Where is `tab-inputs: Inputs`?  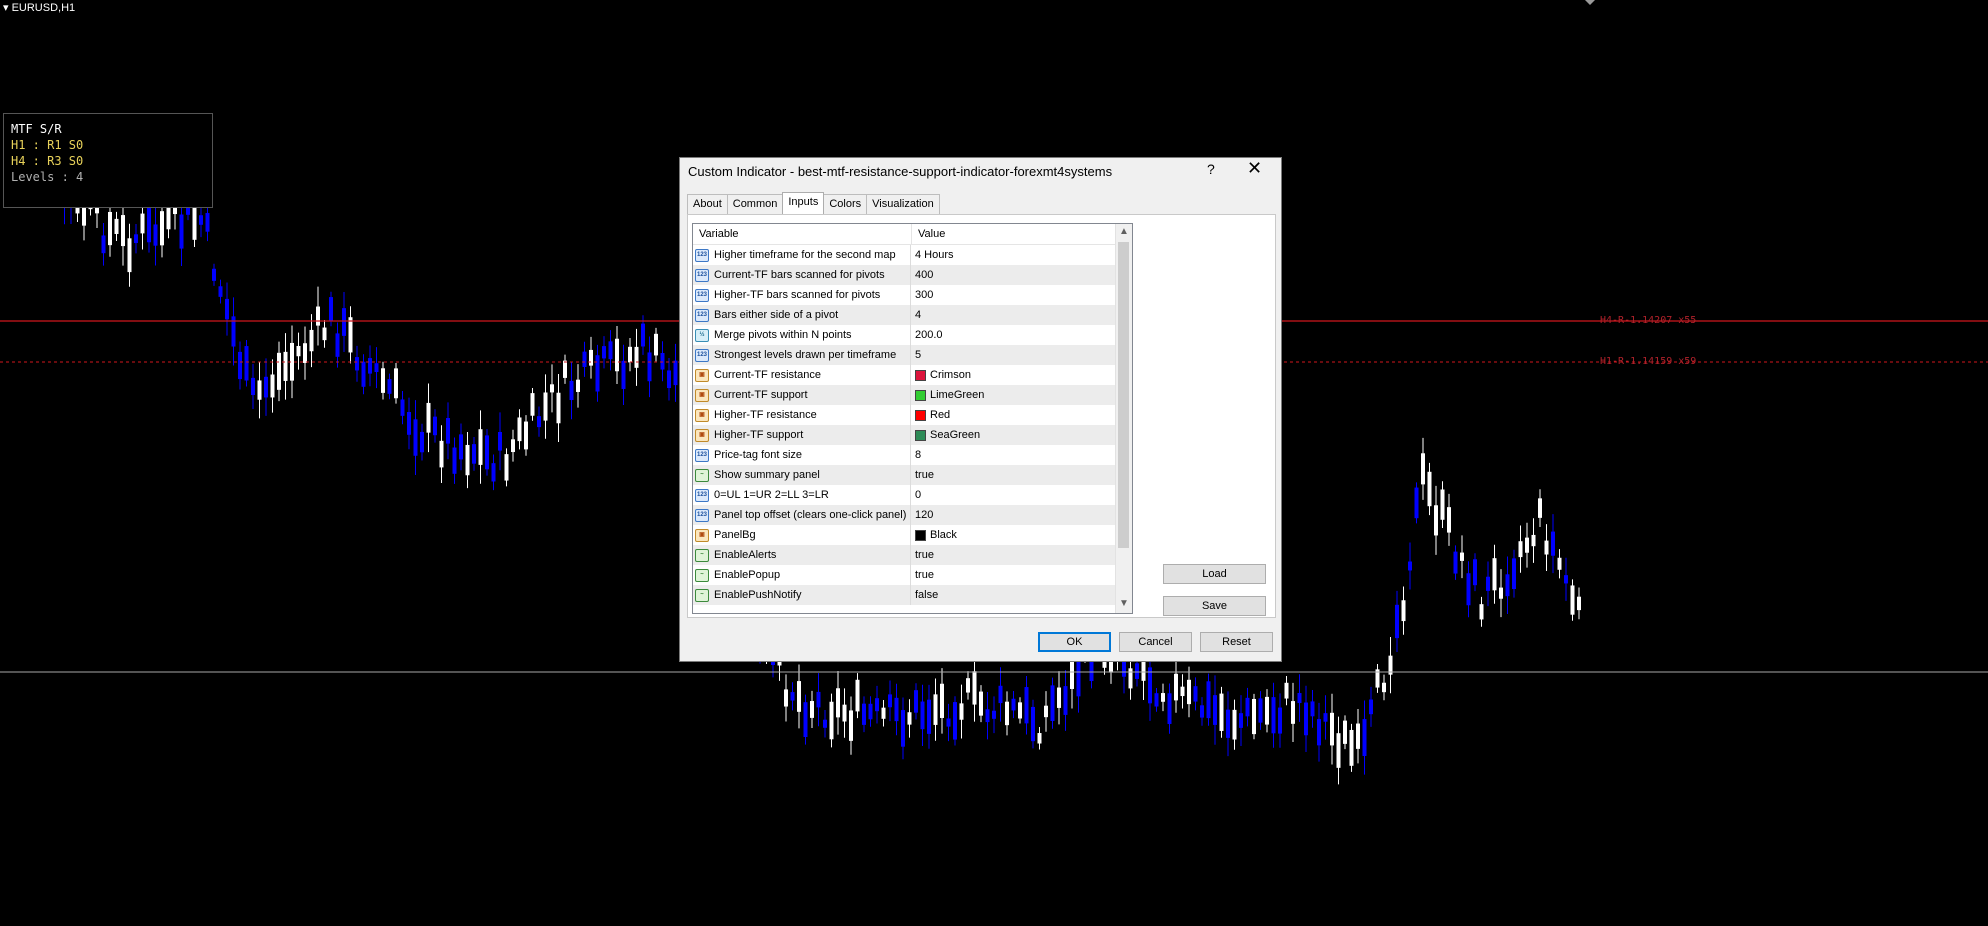
tab-inputs: Inputs is located at coordinates (803, 204).